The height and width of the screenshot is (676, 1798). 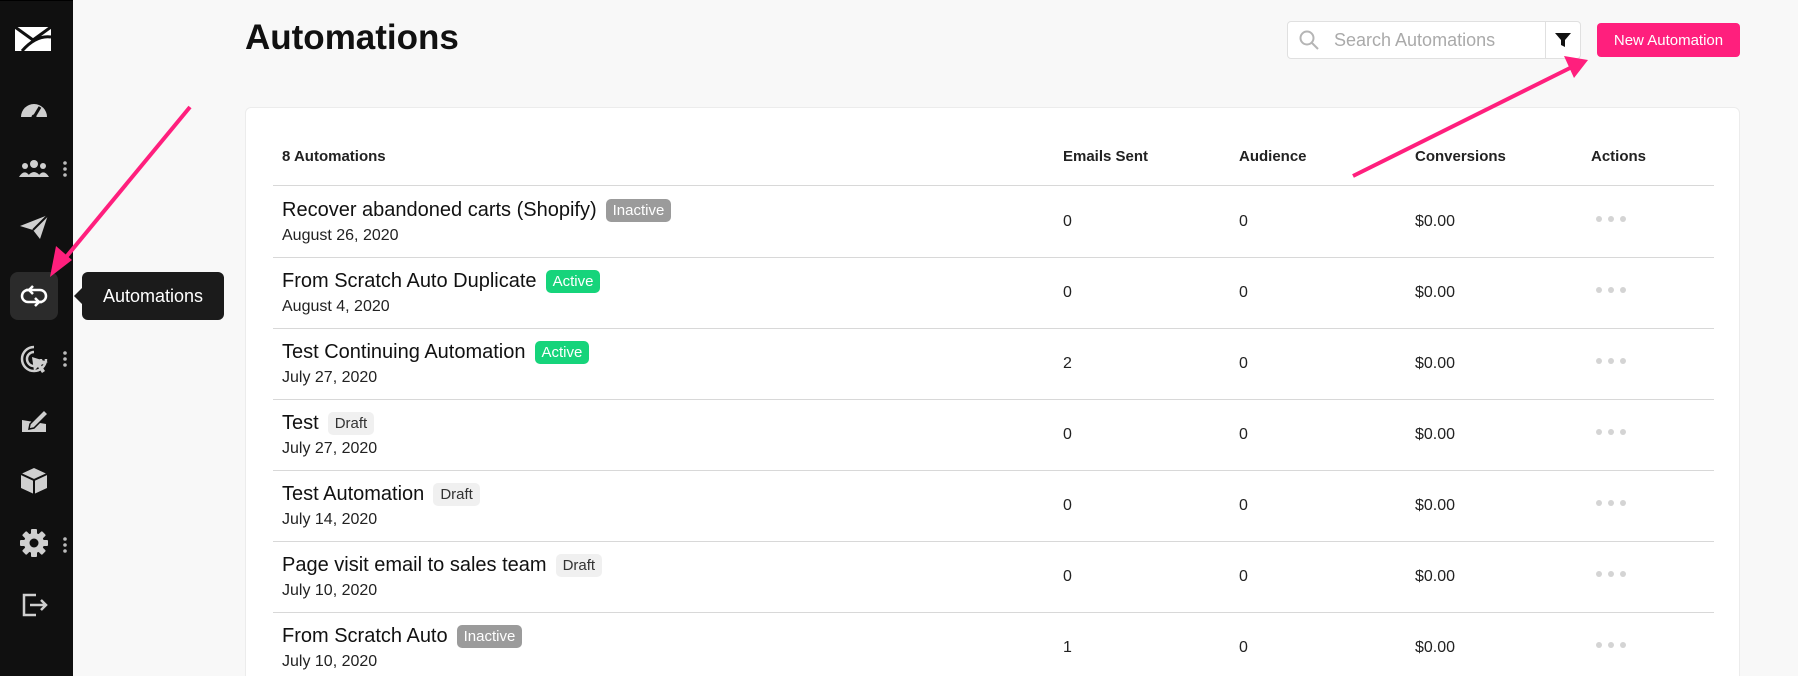 I want to click on forms-edit-icon, so click(x=36, y=420).